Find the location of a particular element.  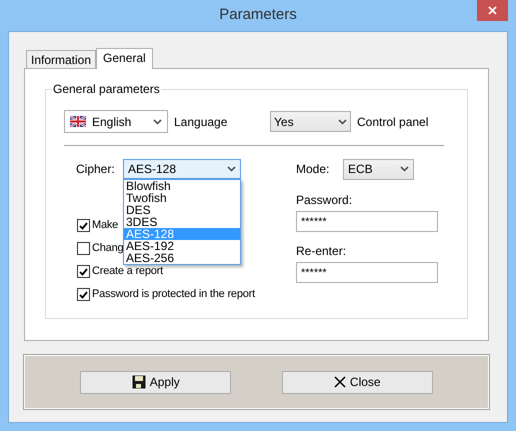

cipher-option: AES-256 is located at coordinates (182, 258).